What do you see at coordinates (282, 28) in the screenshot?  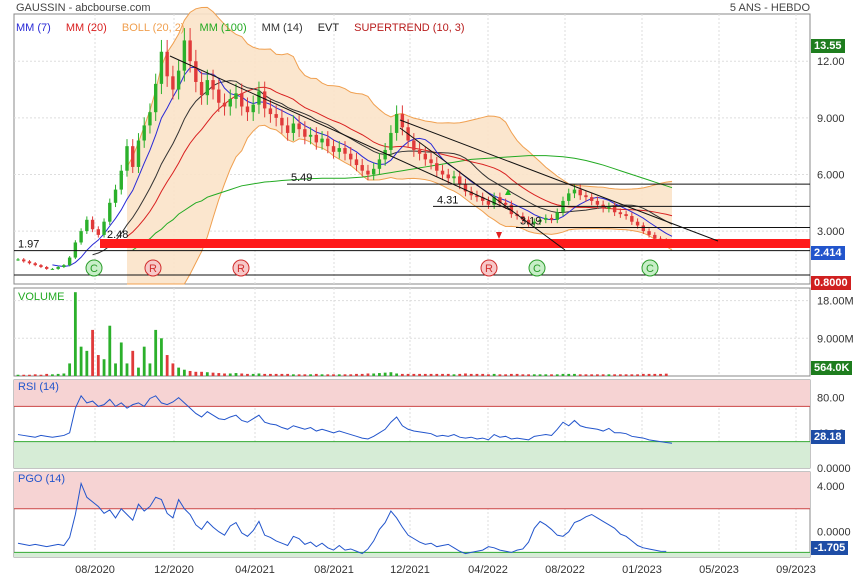 I see `legend-mm14: MM (14)` at bounding box center [282, 28].